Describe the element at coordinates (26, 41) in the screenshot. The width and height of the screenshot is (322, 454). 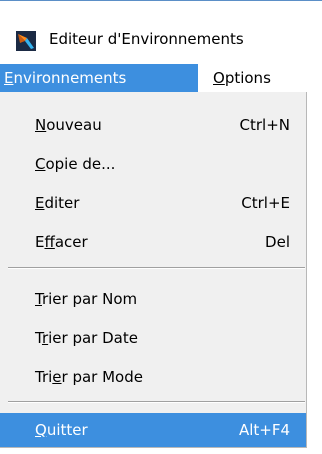
I see `app-icon` at that location.